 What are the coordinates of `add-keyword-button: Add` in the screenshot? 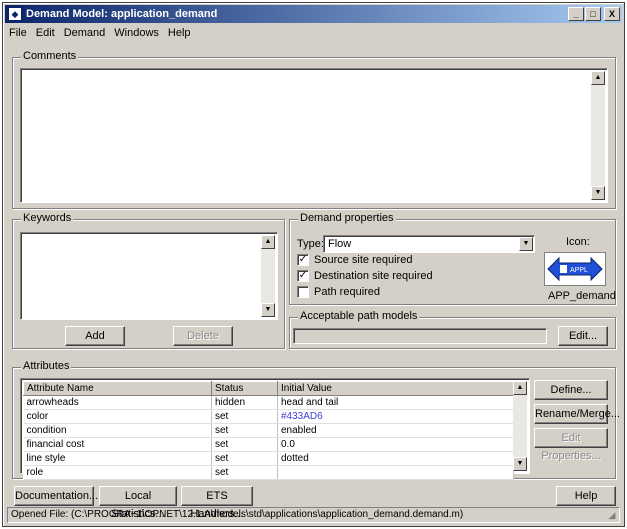 It's located at (95, 336).